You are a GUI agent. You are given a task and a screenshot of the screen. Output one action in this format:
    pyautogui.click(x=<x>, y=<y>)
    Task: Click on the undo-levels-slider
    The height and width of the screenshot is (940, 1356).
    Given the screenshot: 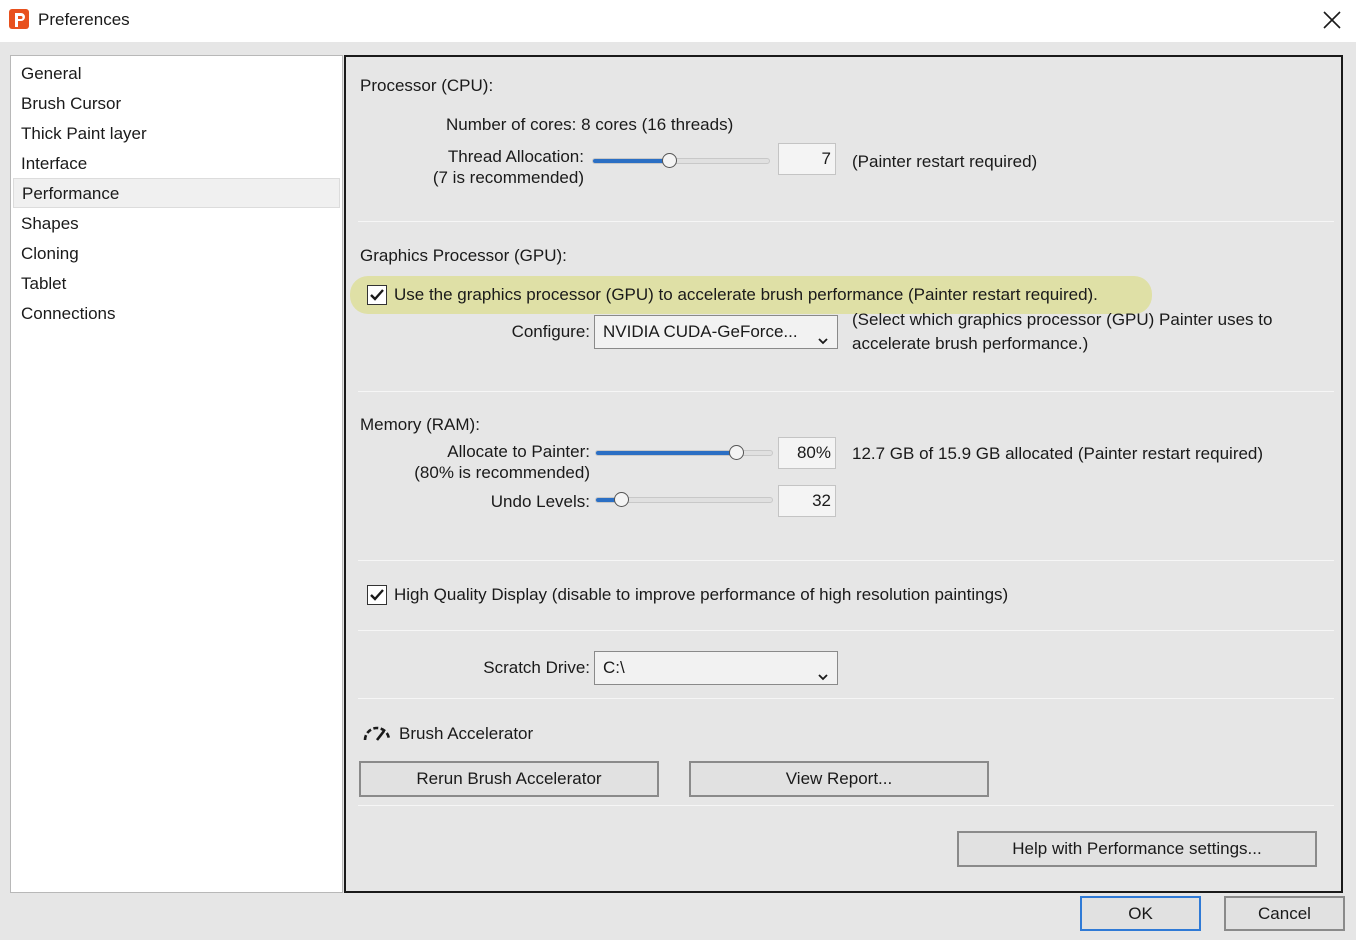 What is the action you would take?
    pyautogui.click(x=684, y=499)
    